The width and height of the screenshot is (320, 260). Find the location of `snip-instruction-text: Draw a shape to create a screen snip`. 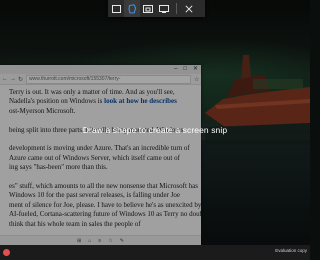

snip-instruction-text: Draw a shape to create a screen snip is located at coordinates (155, 130).